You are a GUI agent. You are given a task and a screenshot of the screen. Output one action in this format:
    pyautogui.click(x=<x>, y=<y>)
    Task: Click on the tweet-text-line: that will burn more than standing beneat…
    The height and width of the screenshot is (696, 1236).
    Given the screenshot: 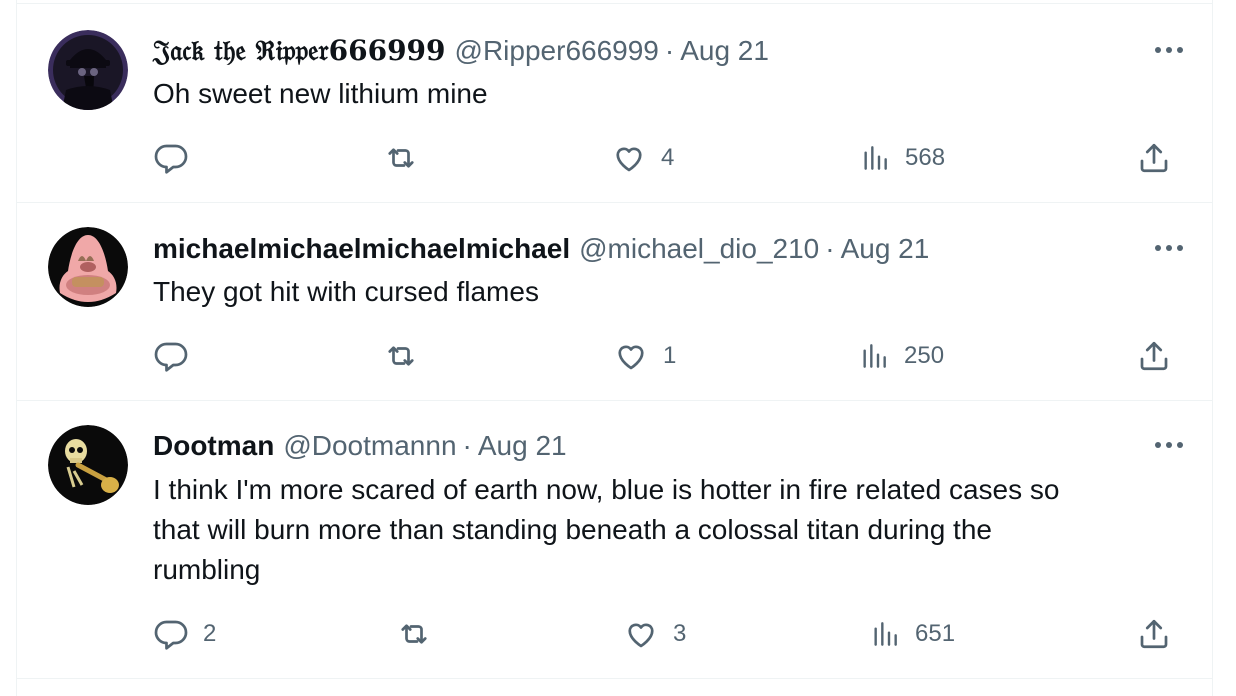 What is the action you would take?
    pyautogui.click(x=572, y=529)
    